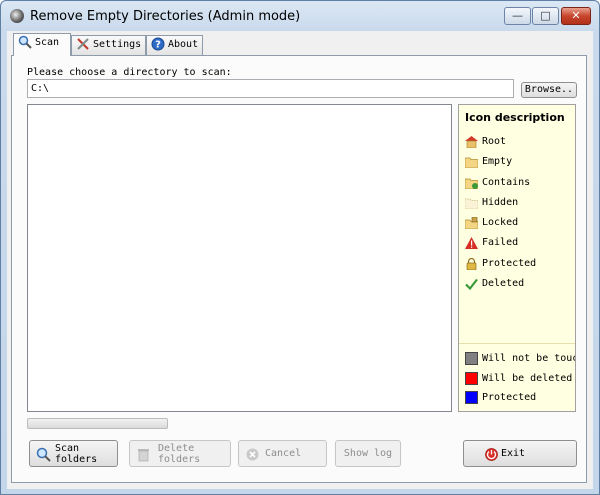 The height and width of the screenshot is (495, 600). What do you see at coordinates (503, 283) in the screenshot?
I see `legend-deleted-label: Deleted` at bounding box center [503, 283].